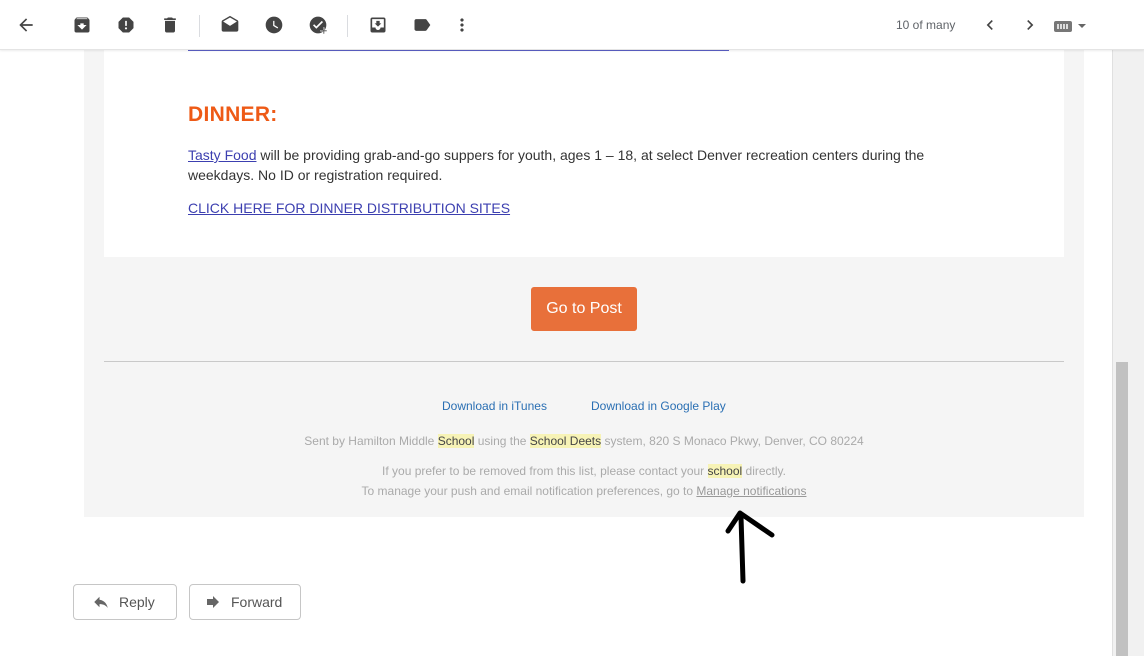  Describe the element at coordinates (126, 25) in the screenshot. I see `report-spam-icon` at that location.